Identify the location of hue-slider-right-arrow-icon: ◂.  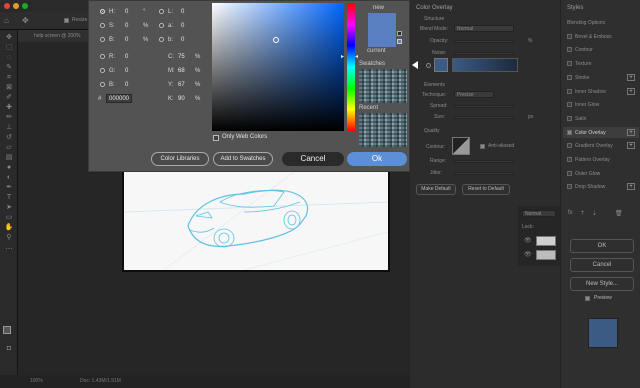
(356, 56).